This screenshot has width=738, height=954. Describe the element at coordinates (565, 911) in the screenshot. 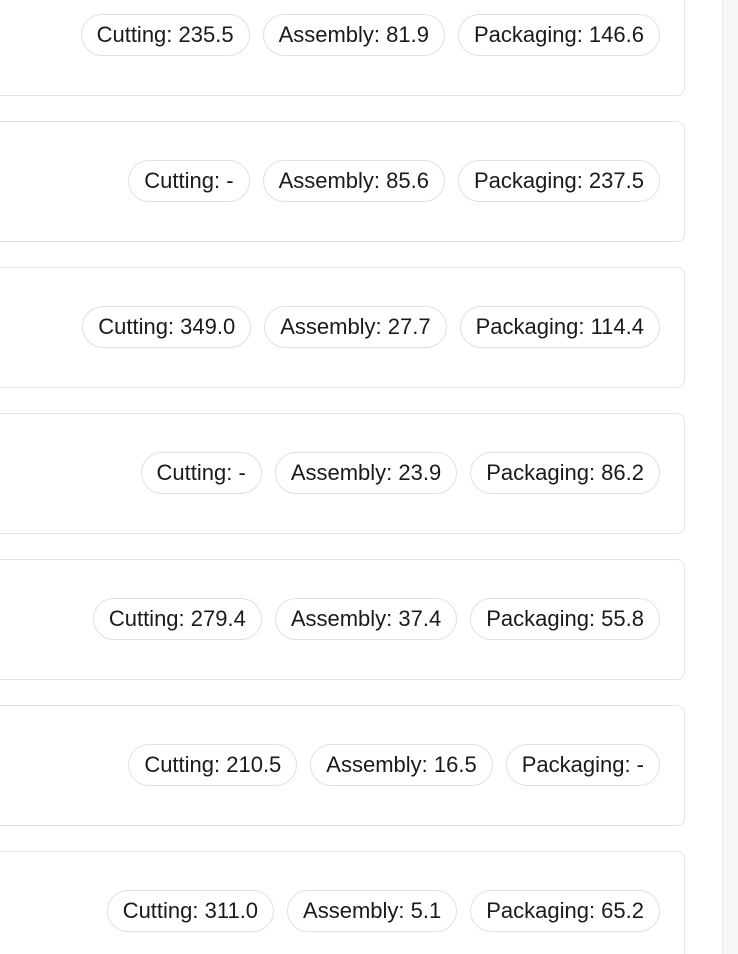

I see `packaging-chip: Packaging: 65.2` at that location.